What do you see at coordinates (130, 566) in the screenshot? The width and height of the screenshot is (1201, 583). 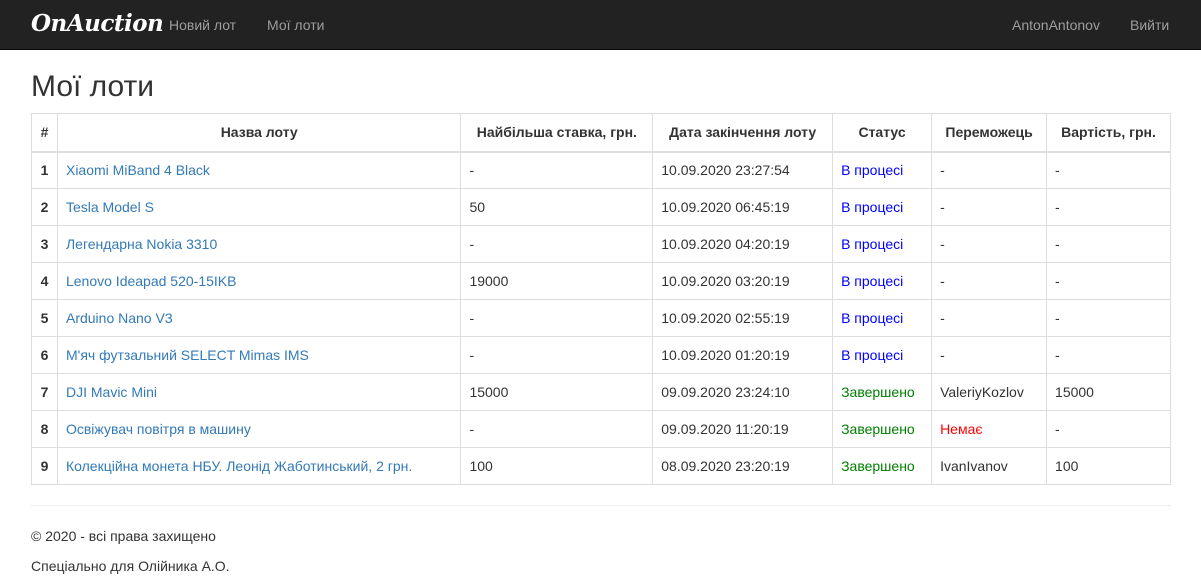 I see `footer-credit: Спеціально для Олійника А.О.` at bounding box center [130, 566].